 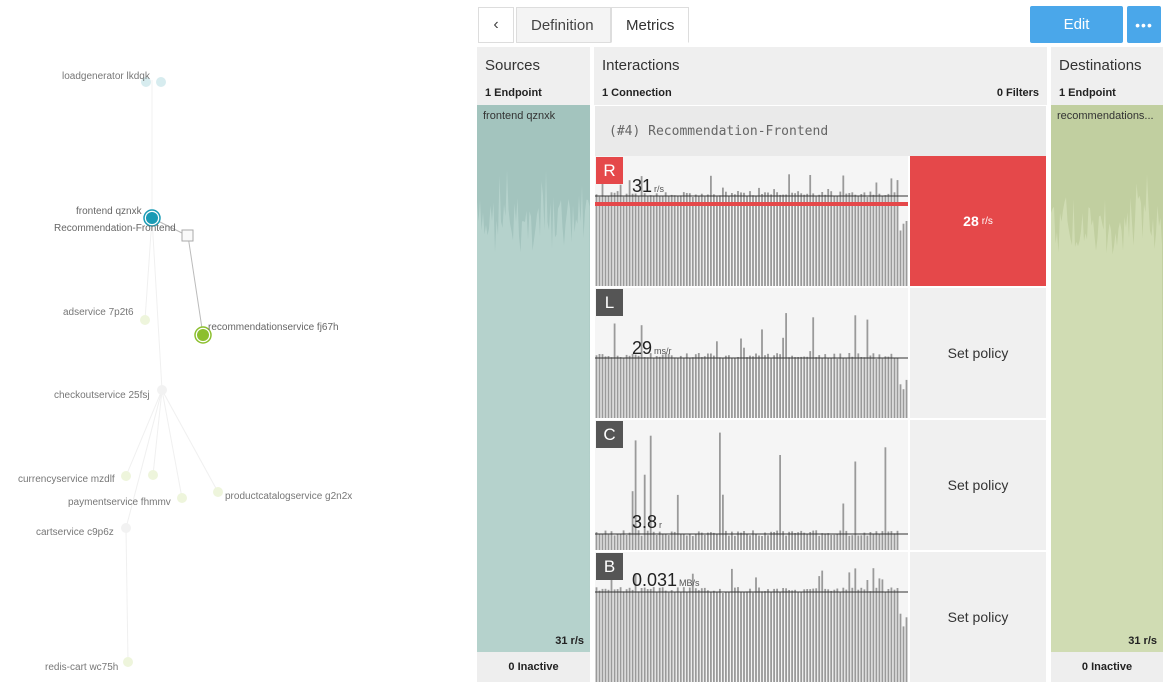 I want to click on node-label-cartservice: cartservice c9p6z, so click(x=75, y=532).